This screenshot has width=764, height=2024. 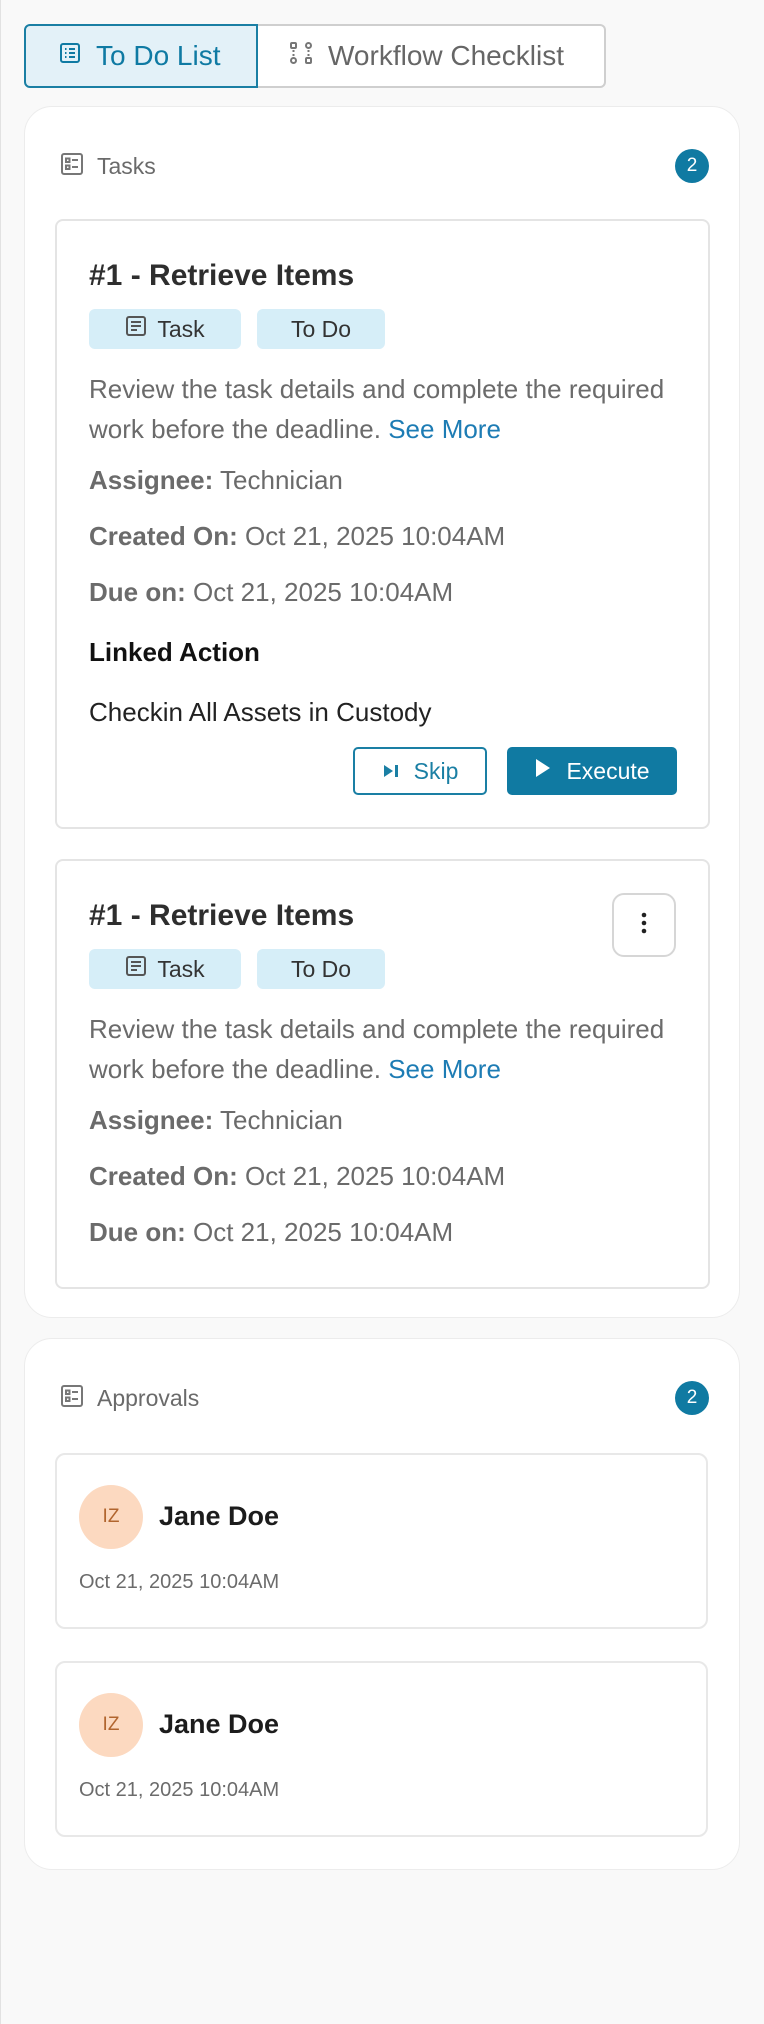 I want to click on tab-label: Workflow Checklist, so click(x=446, y=55).